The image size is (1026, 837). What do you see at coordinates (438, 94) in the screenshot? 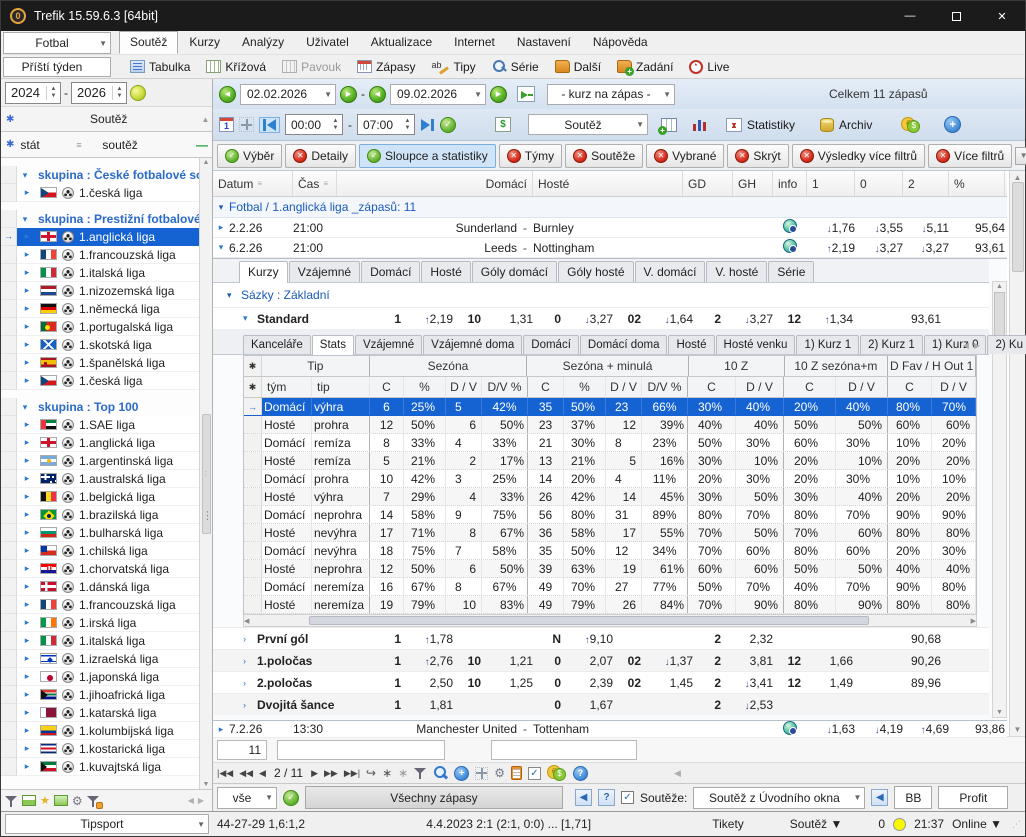
I see `date-to-select: 09.02.2026 ▼` at bounding box center [438, 94].